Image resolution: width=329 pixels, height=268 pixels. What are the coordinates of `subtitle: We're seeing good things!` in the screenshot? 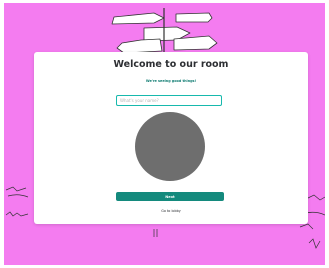 It's located at (171, 81).